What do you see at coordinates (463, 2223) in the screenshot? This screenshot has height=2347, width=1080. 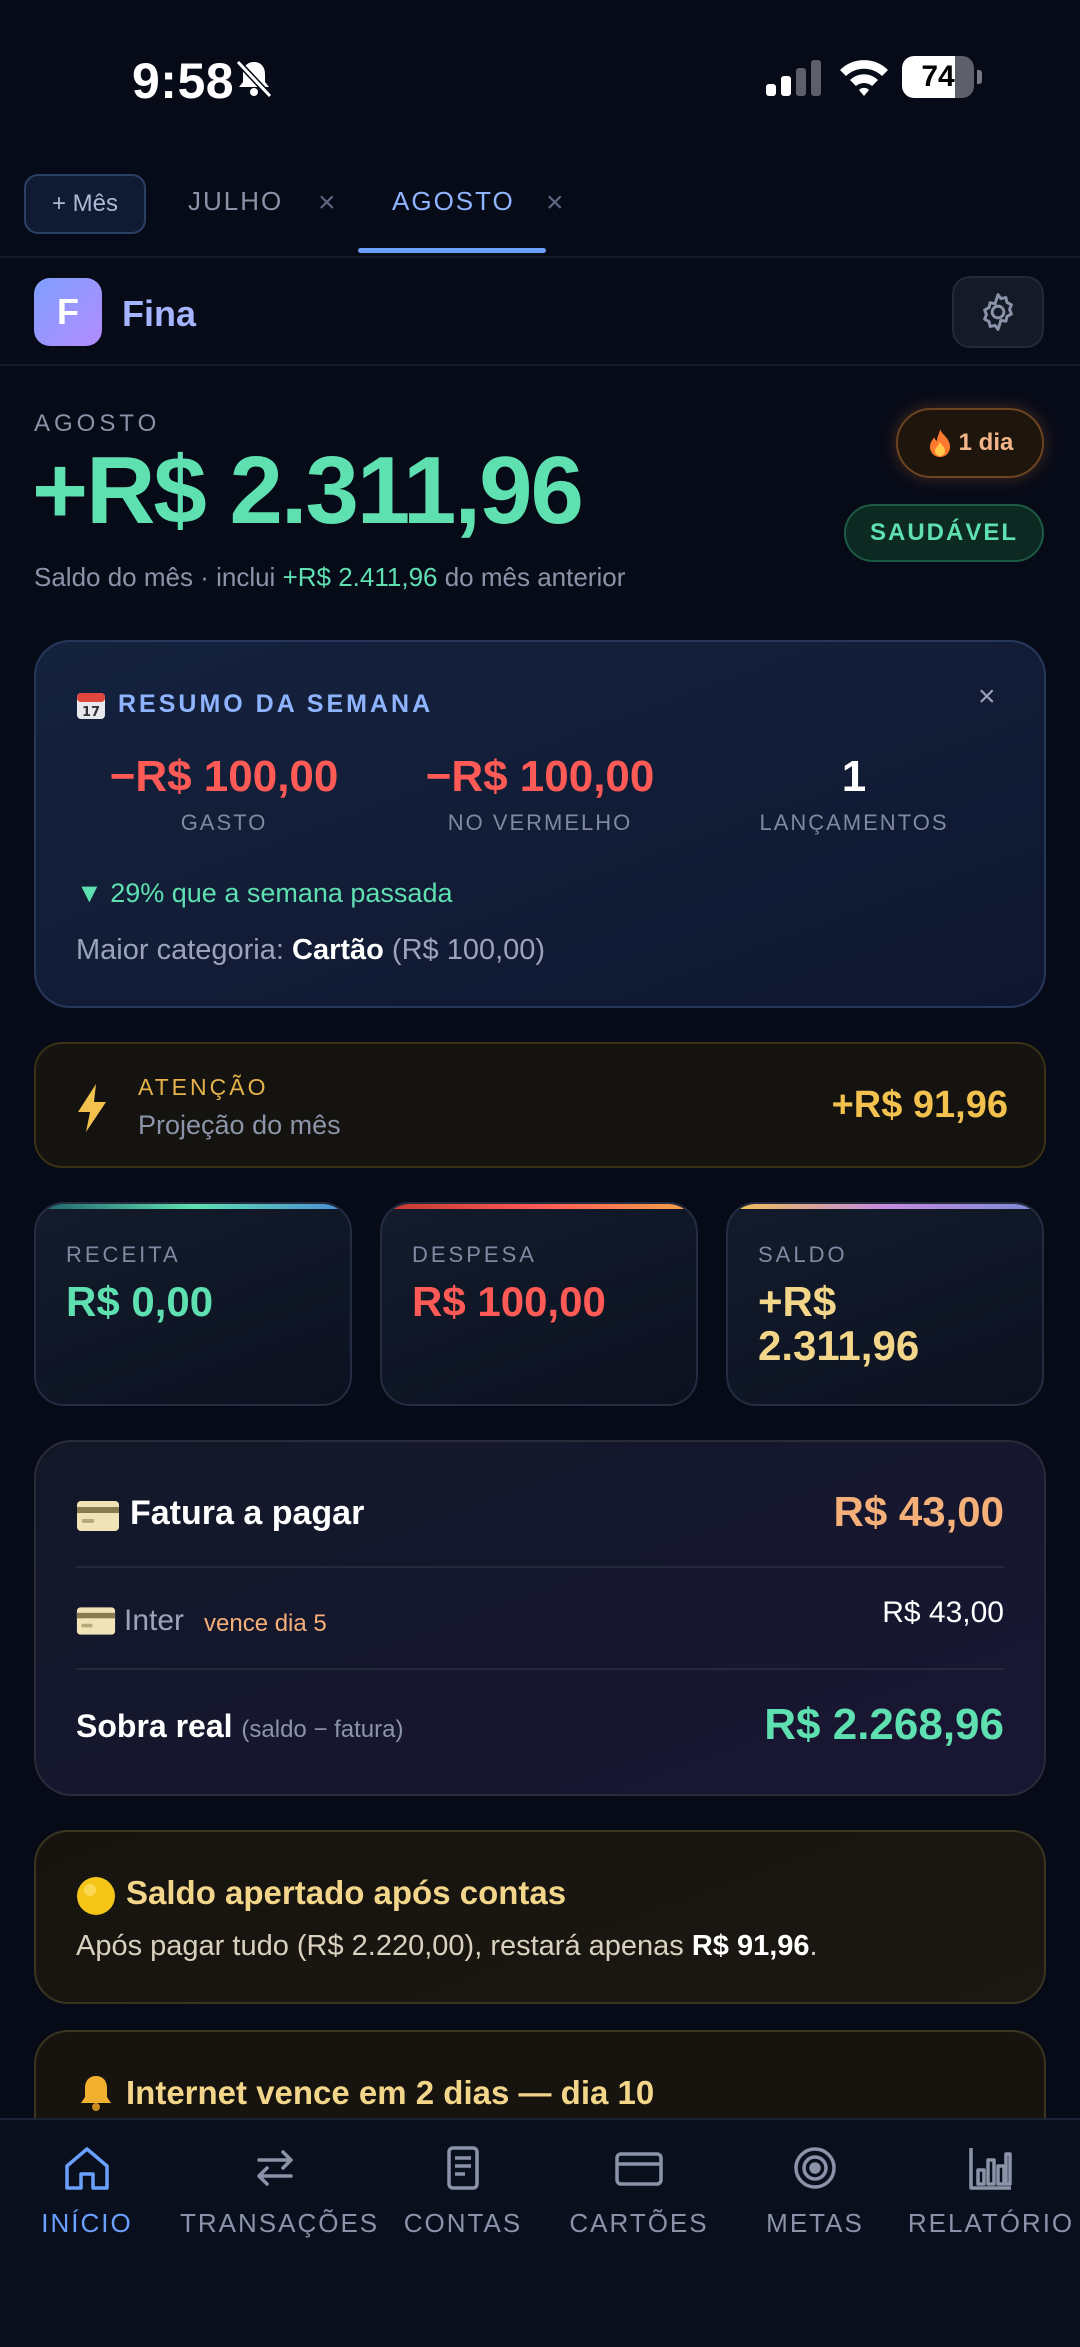 I see `nav-label-contas: CONTAS` at bounding box center [463, 2223].